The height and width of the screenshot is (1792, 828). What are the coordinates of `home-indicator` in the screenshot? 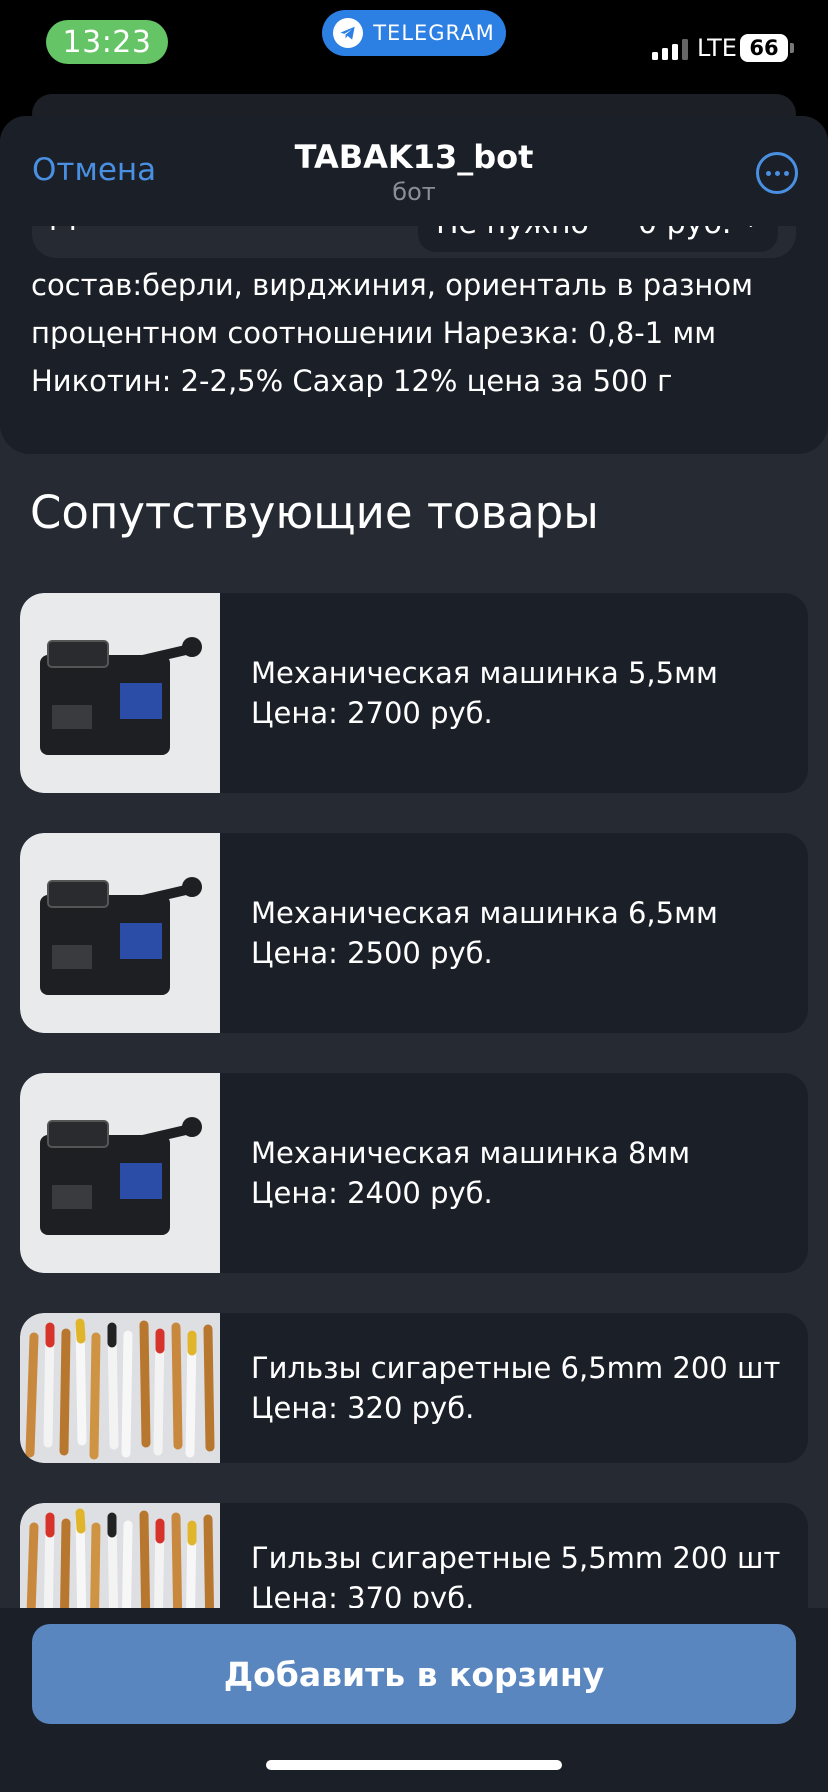 It's located at (414, 1765).